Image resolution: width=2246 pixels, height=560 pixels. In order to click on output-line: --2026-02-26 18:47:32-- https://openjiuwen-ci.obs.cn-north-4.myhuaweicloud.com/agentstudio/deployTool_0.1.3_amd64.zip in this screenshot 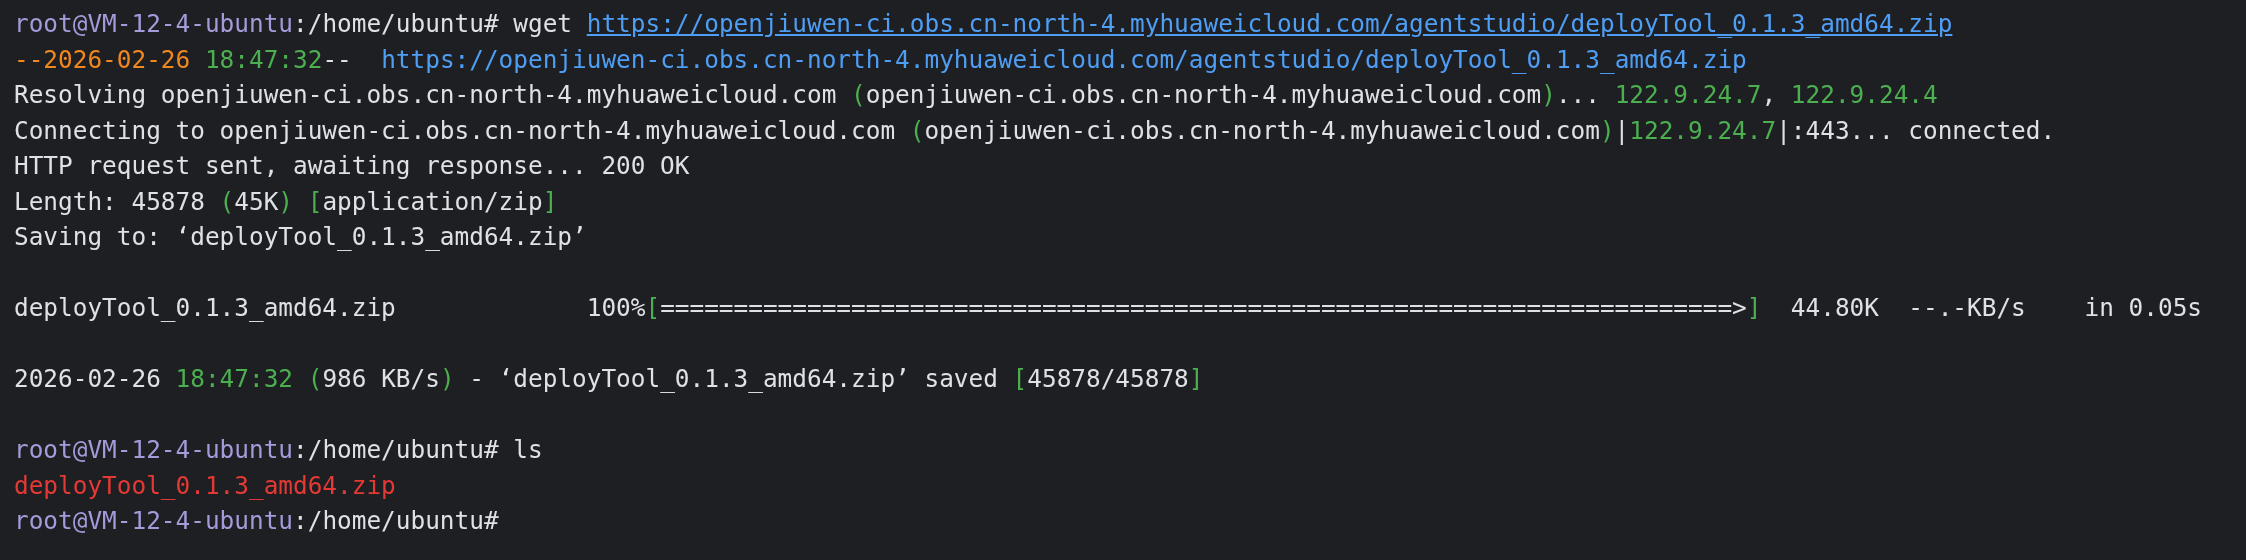, I will do `click(880, 59)`.